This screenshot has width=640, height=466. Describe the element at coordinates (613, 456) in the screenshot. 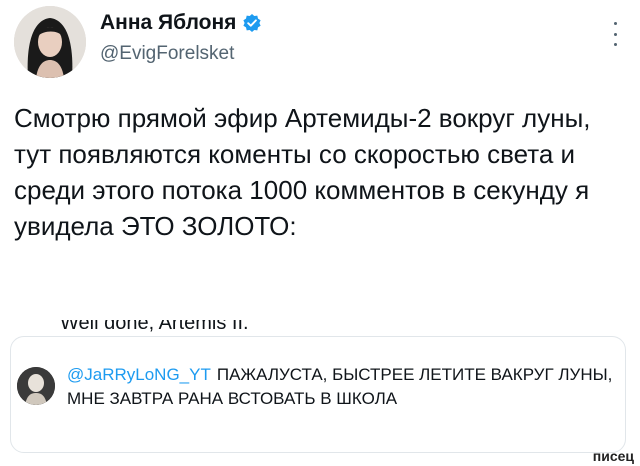

I see `watermark: писец` at that location.